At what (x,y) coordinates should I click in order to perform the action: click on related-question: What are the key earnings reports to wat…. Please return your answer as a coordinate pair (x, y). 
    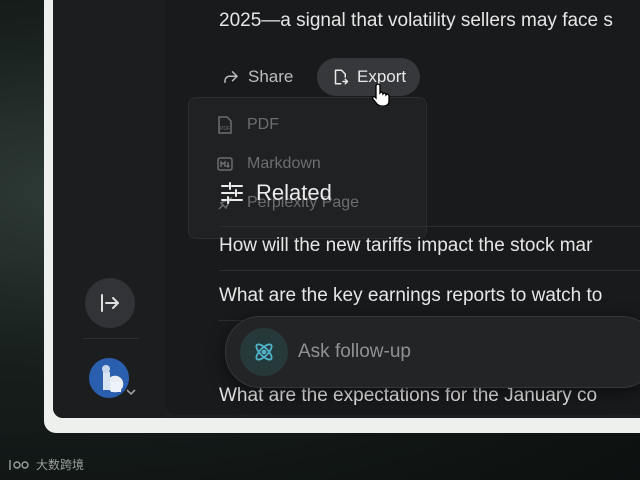
    Looking at the image, I should click on (410, 296).